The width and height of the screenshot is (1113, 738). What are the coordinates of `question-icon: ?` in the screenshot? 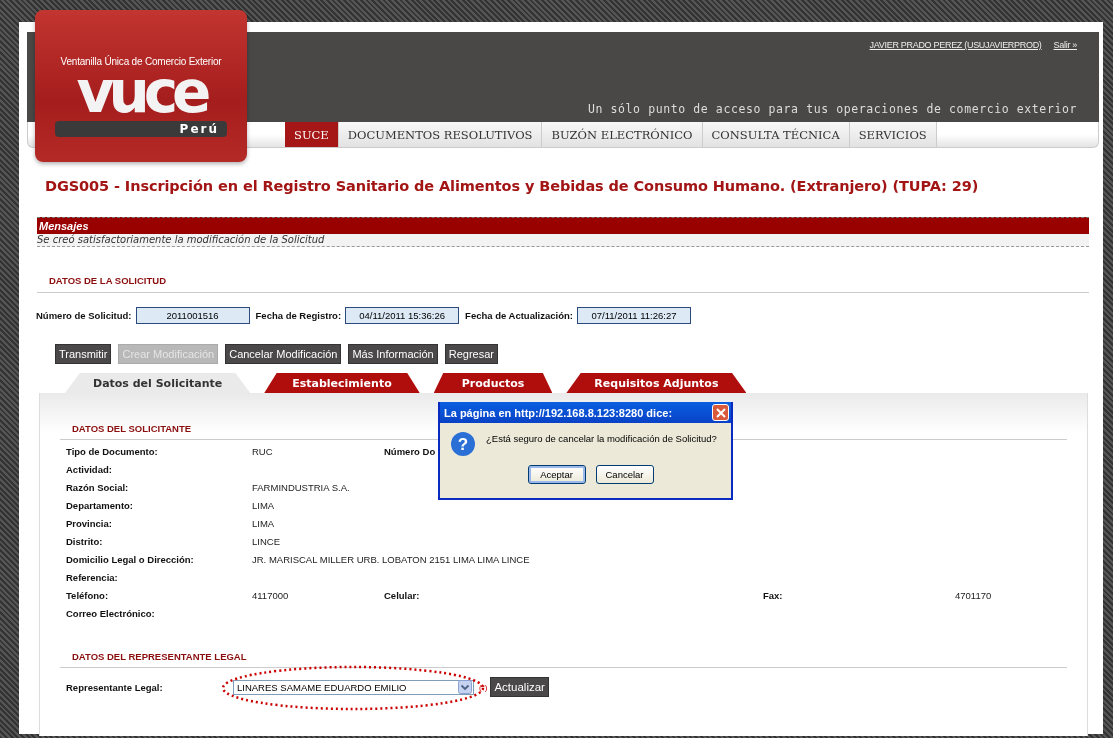 It's located at (463, 444).